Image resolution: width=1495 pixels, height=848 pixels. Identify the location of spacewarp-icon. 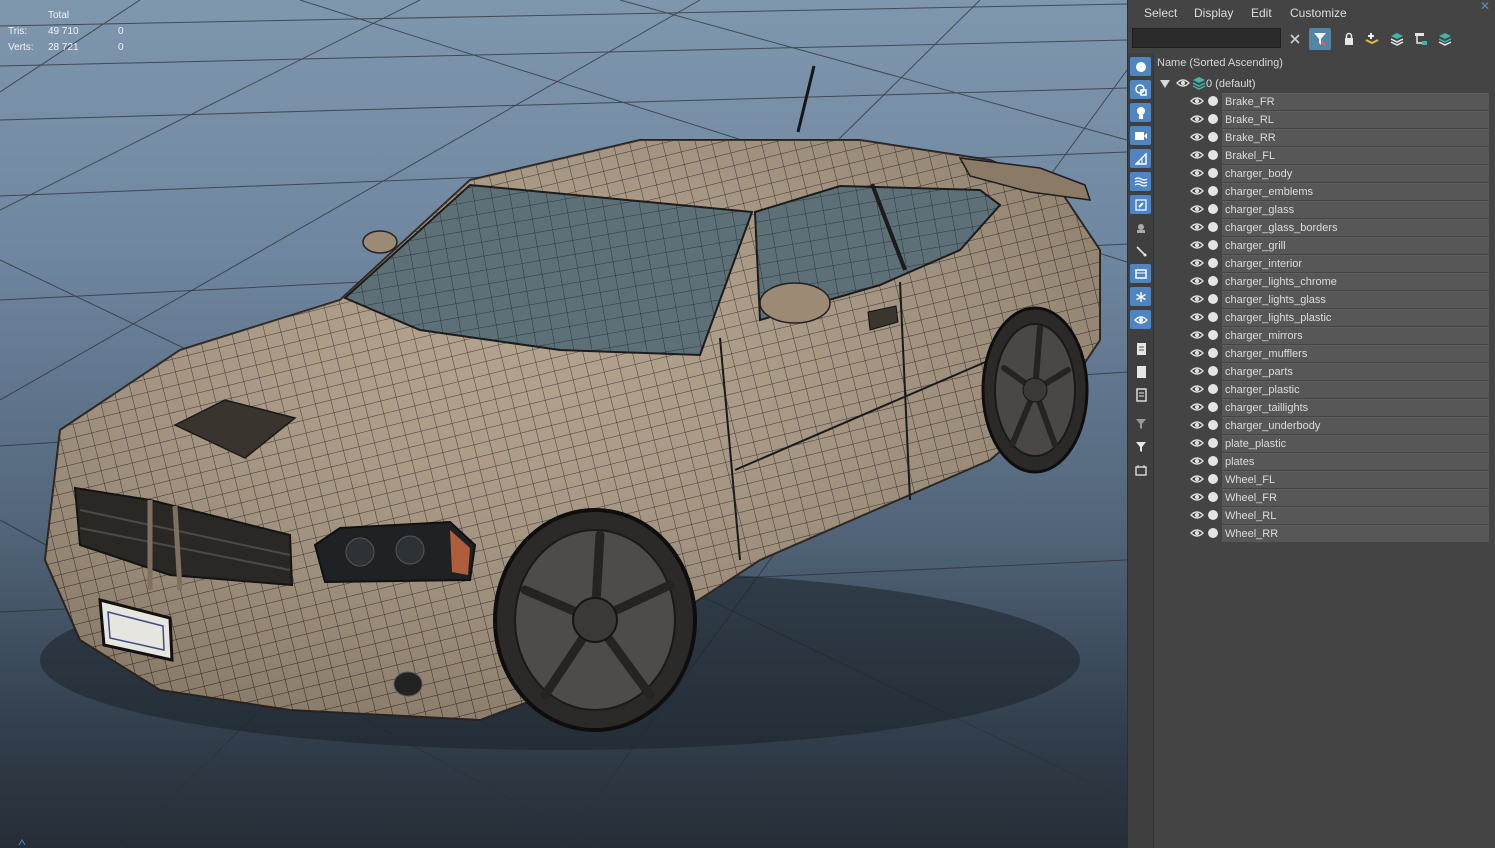
(1140, 181).